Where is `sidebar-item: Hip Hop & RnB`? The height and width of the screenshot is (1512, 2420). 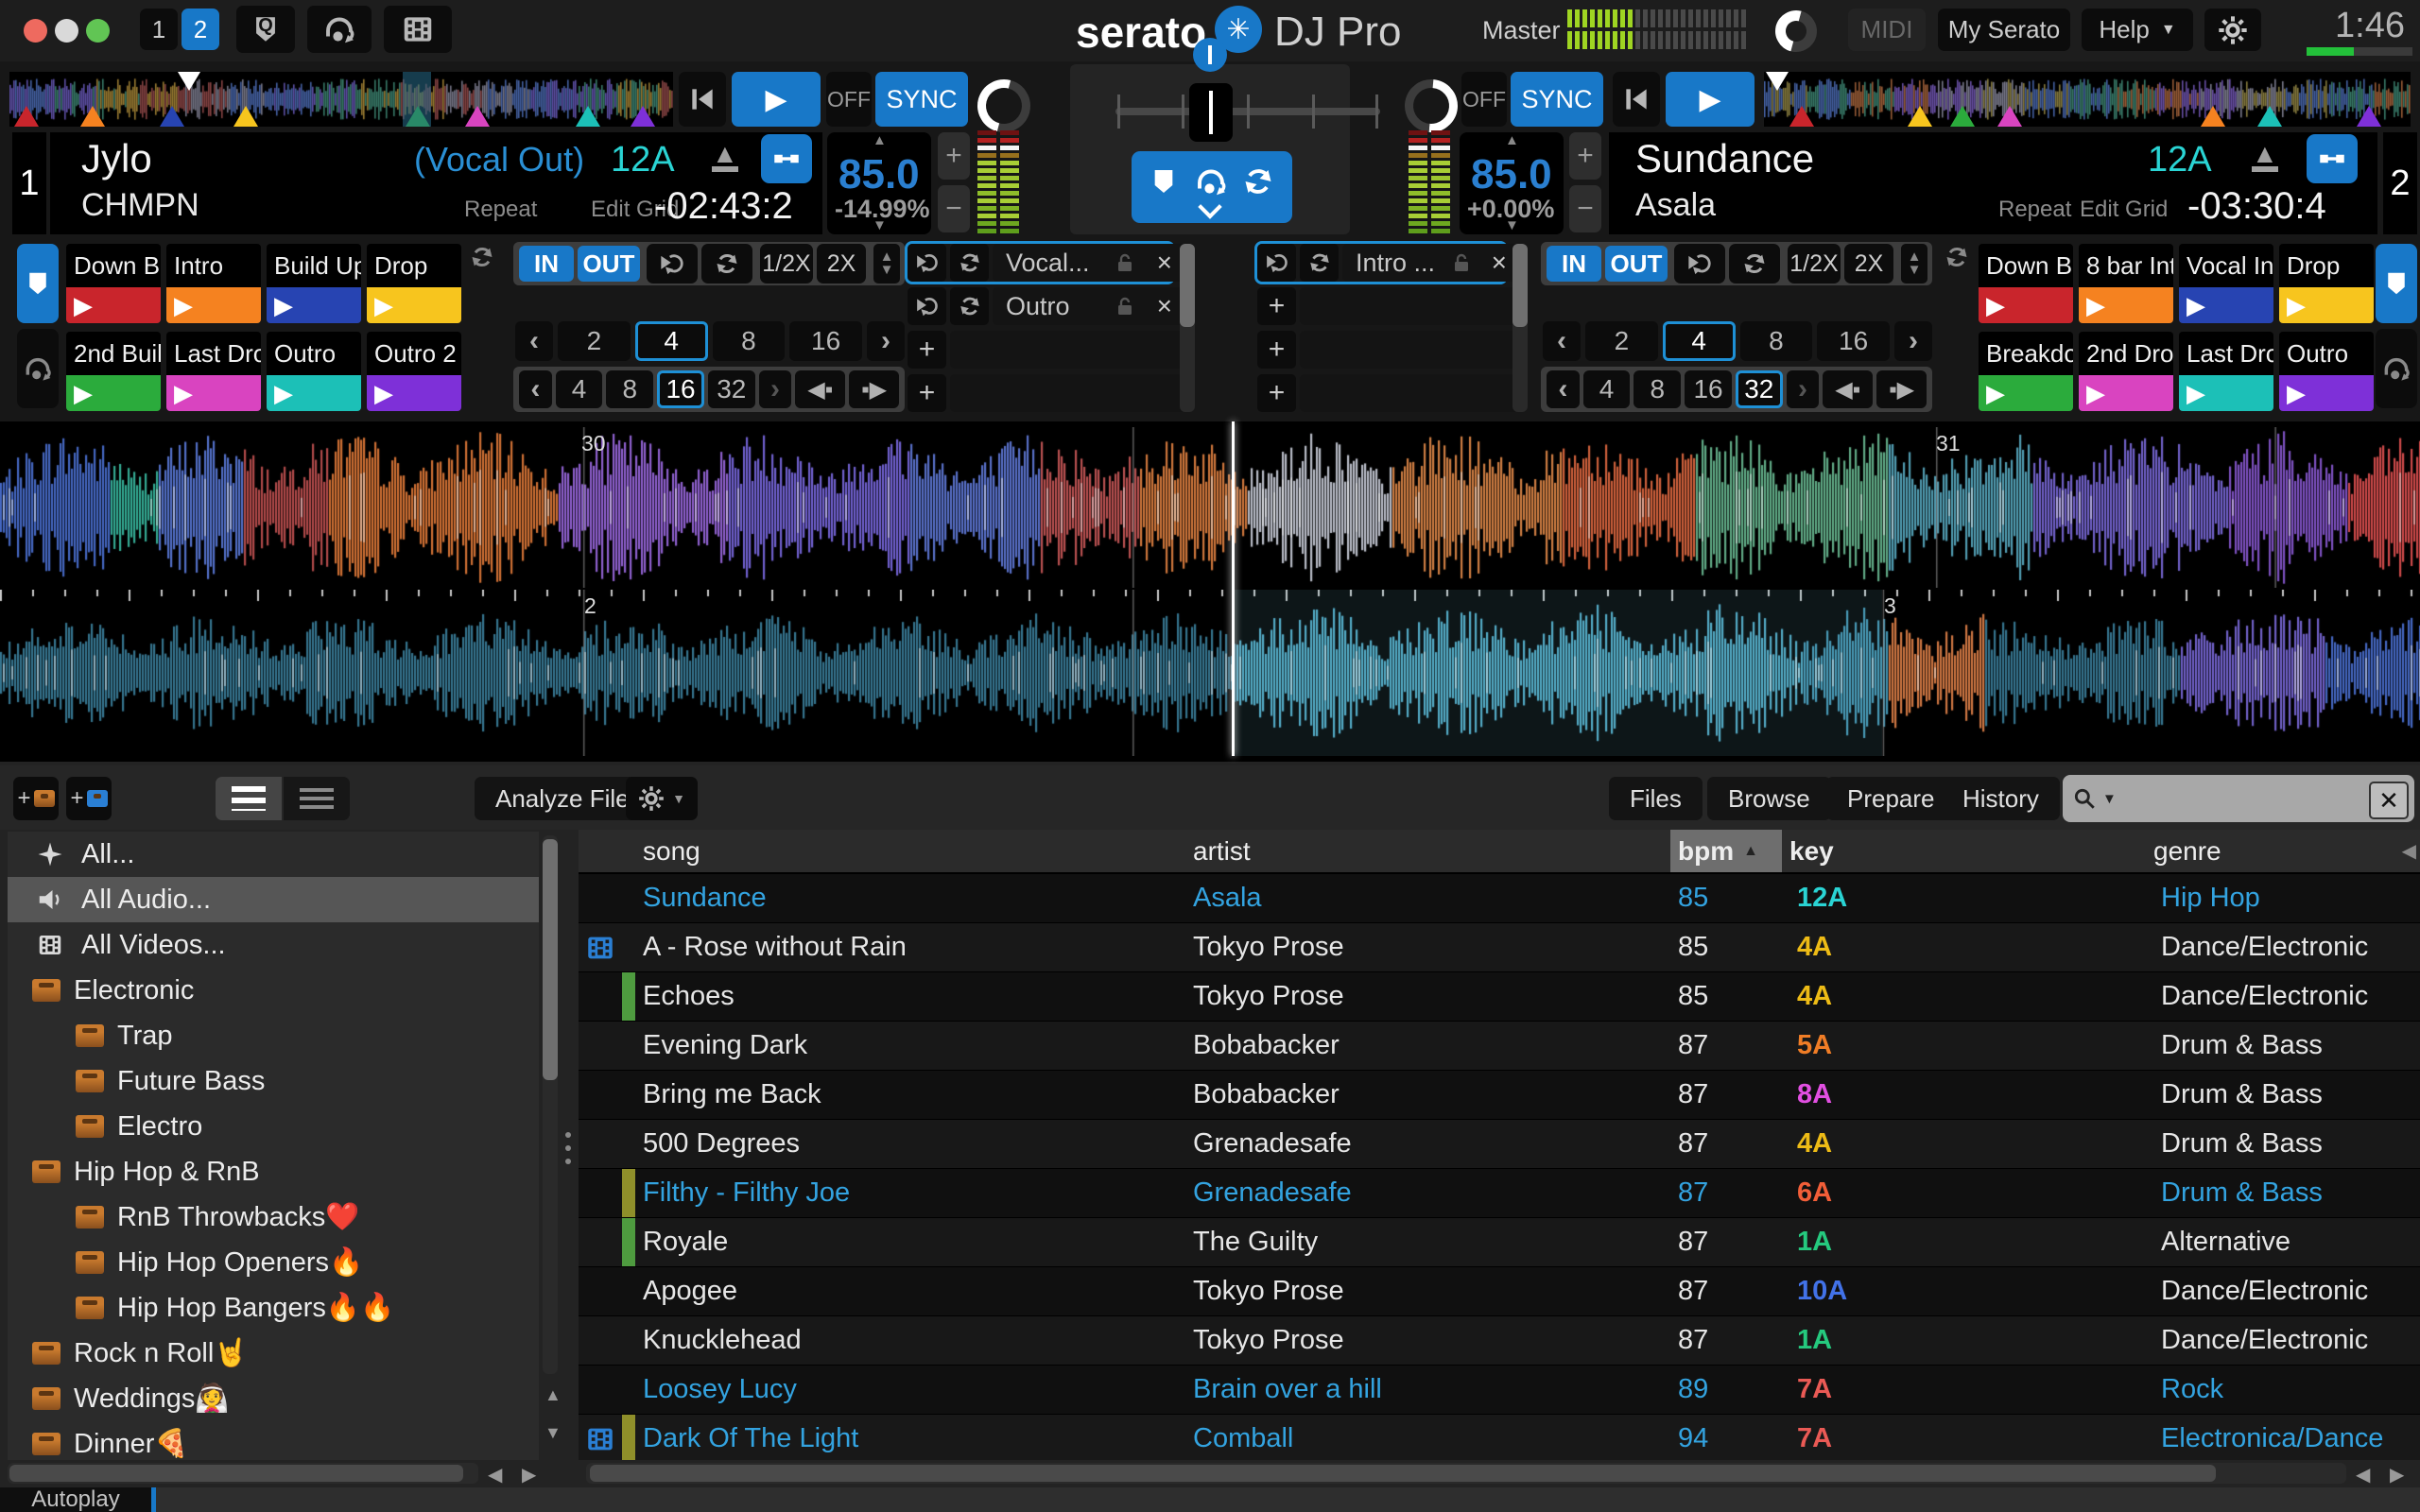 sidebar-item: Hip Hop & RnB is located at coordinates (273, 1171).